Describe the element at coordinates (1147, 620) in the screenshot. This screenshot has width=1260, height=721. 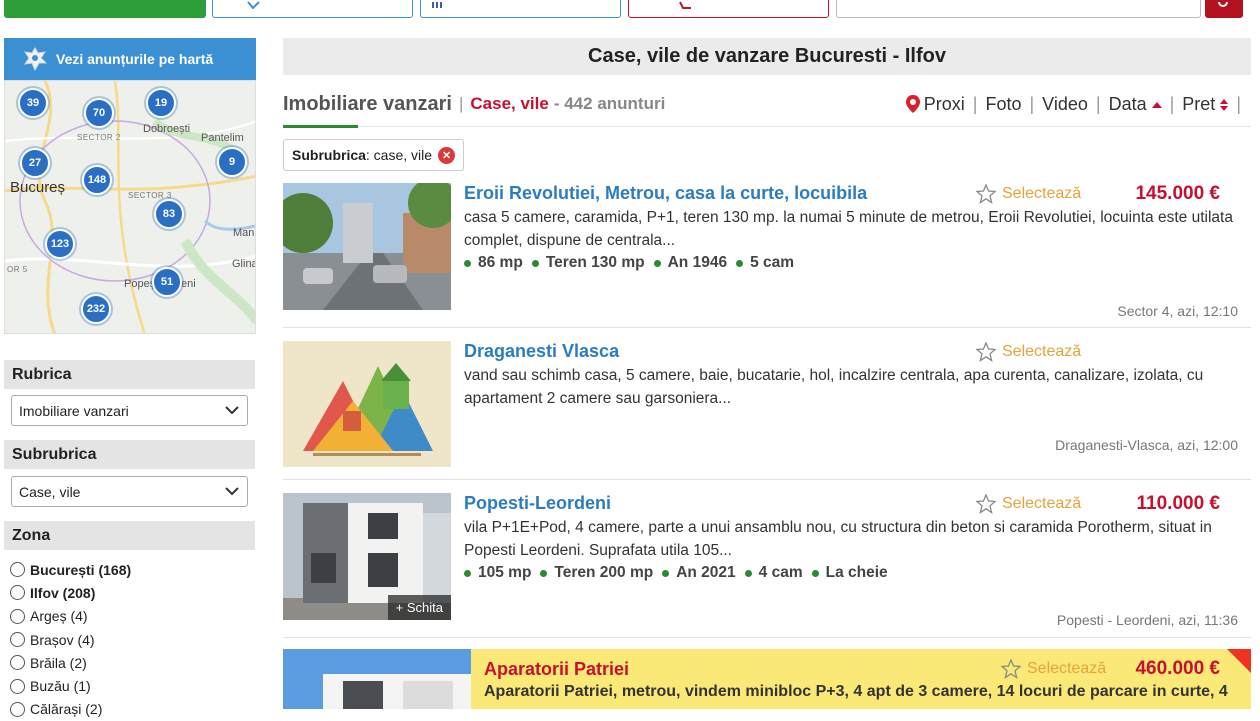
I see `listing-location-time: Popesti - Leordeni, azi, 11:36` at that location.